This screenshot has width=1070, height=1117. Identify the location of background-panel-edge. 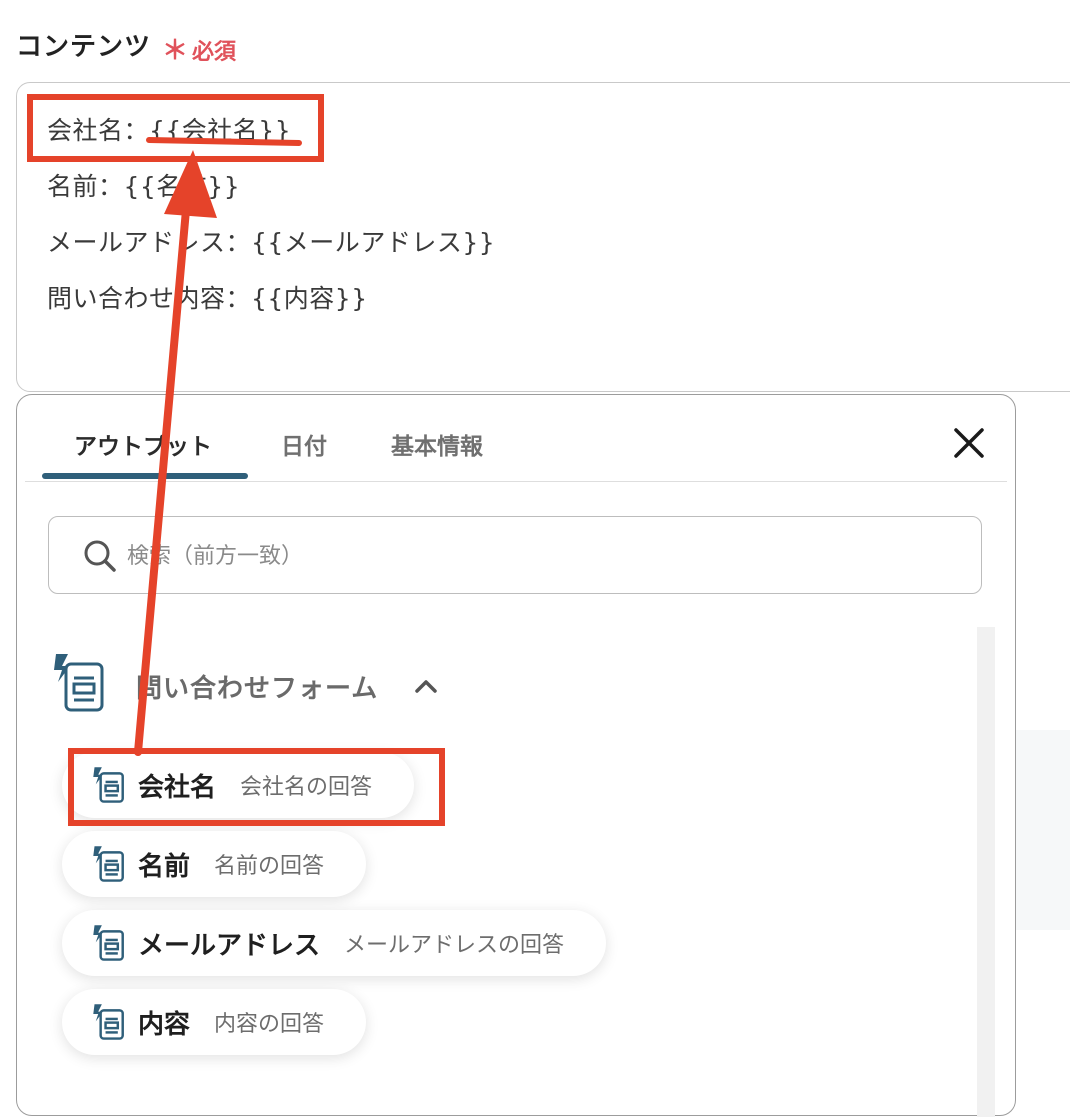
(1043, 830).